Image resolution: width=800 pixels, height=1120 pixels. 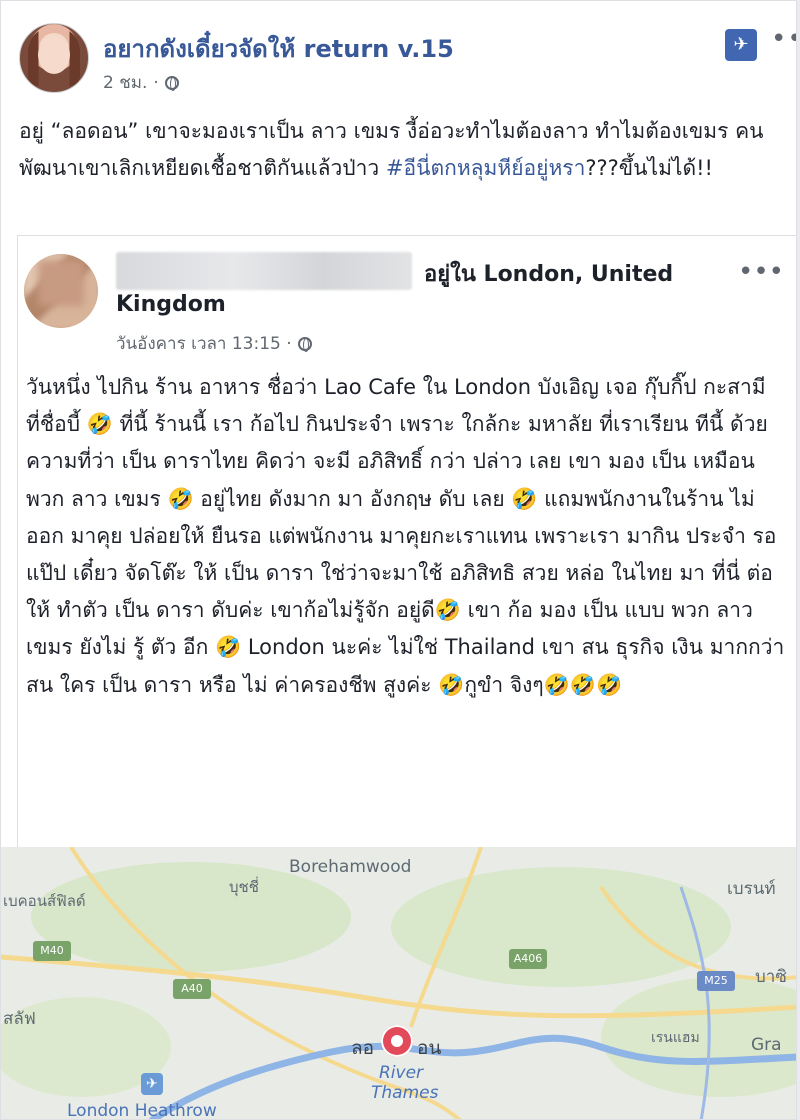 What do you see at coordinates (142, 1110) in the screenshot?
I see `map-label-heathrow: London Heathrow` at bounding box center [142, 1110].